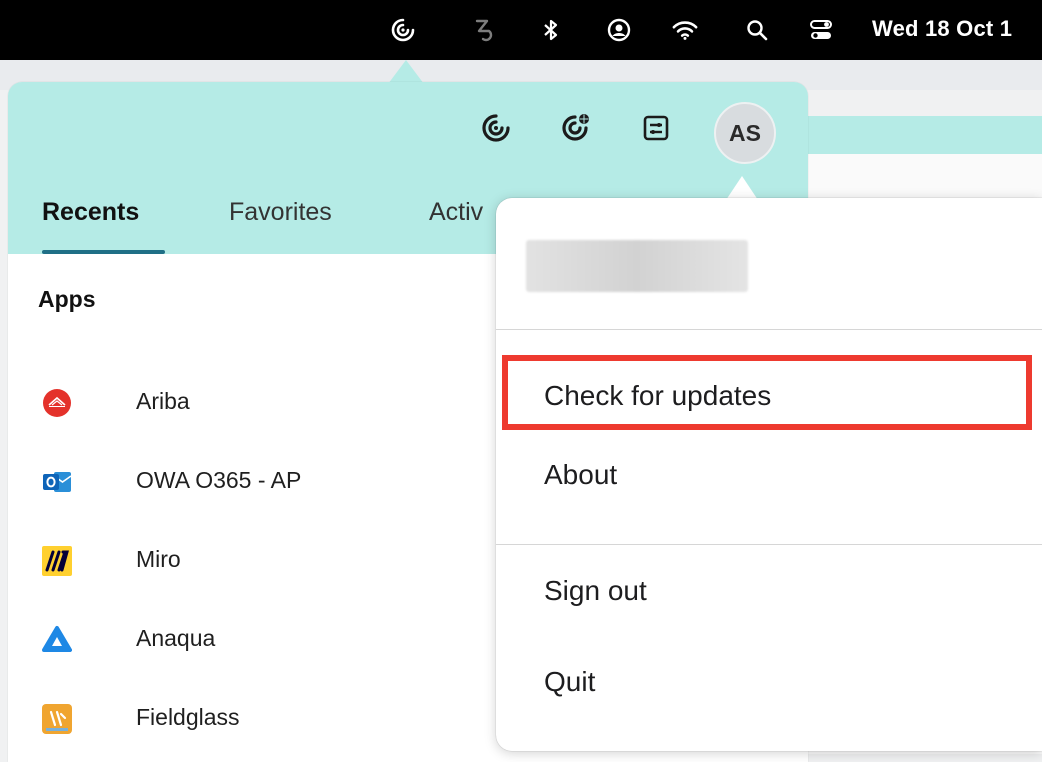 The image size is (1042, 762). Describe the element at coordinates (90, 212) in the screenshot. I see `tab-recents: Recents` at that location.